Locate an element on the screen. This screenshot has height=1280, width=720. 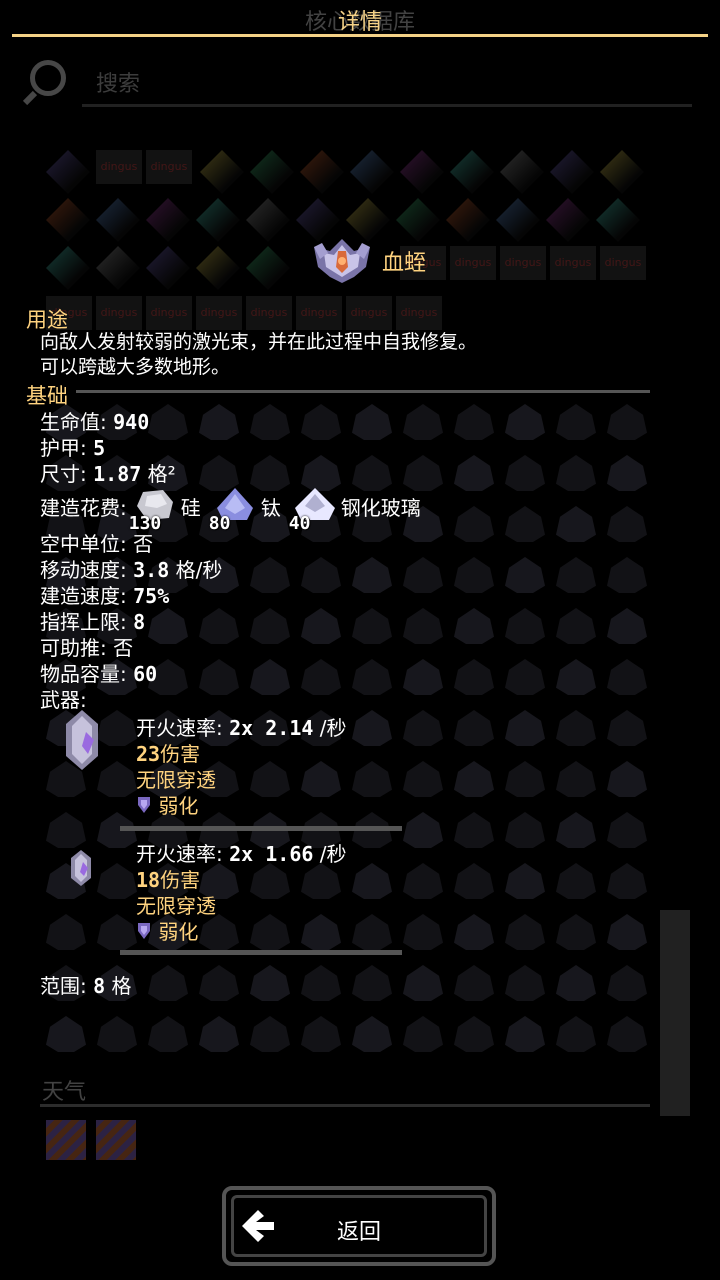
stat-build-speed: 建造速度: 75% is located at coordinates (104, 594).